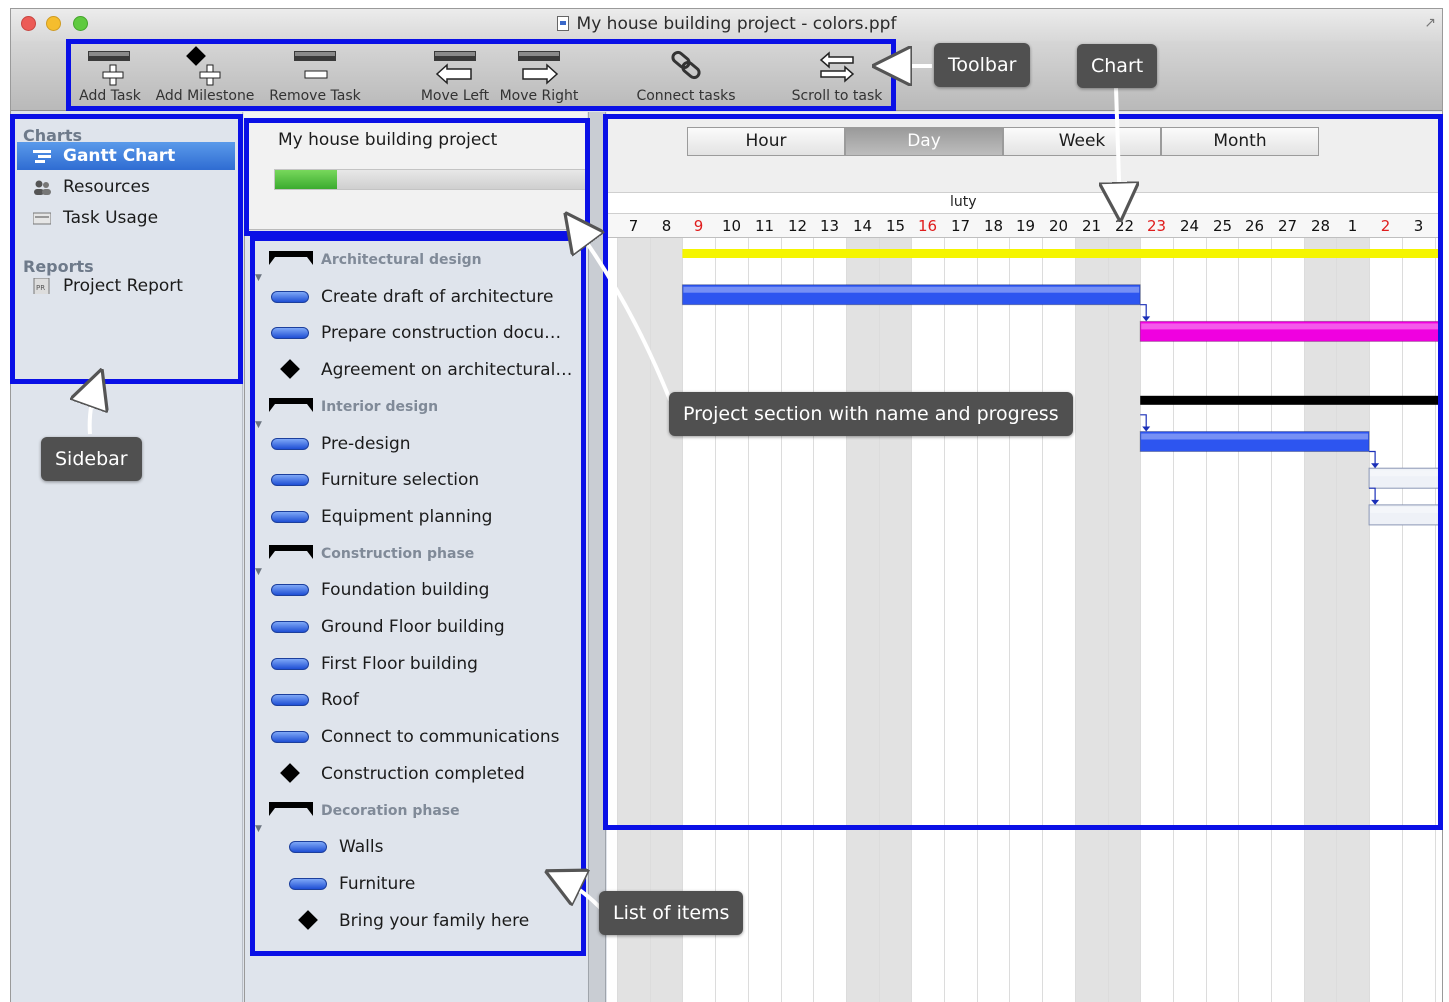 This screenshot has width=1449, height=1002. Describe the element at coordinates (416, 815) in the screenshot. I see `list-section-row: ▼ Decoration phase` at that location.